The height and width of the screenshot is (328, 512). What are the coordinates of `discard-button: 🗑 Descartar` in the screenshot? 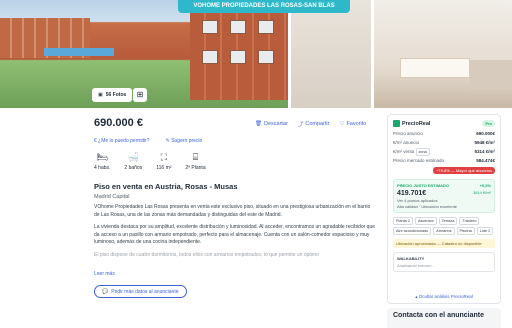 It's located at (271, 124).